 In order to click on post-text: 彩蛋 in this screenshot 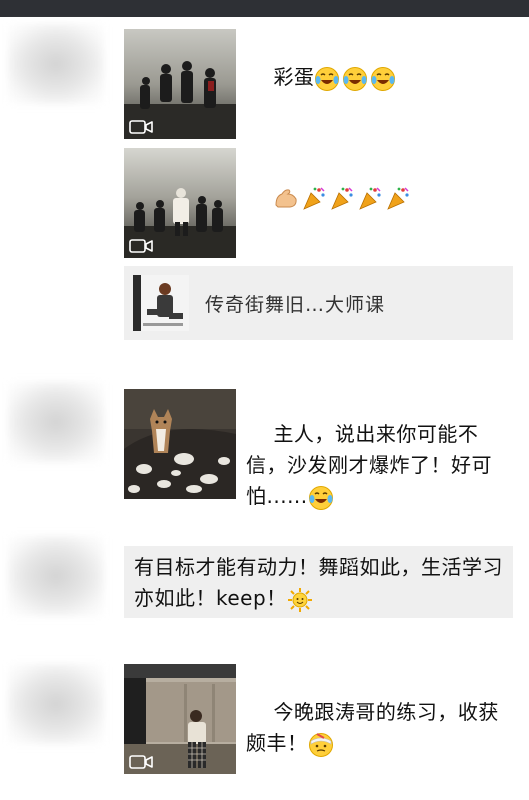, I will do `click(378, 77)`.